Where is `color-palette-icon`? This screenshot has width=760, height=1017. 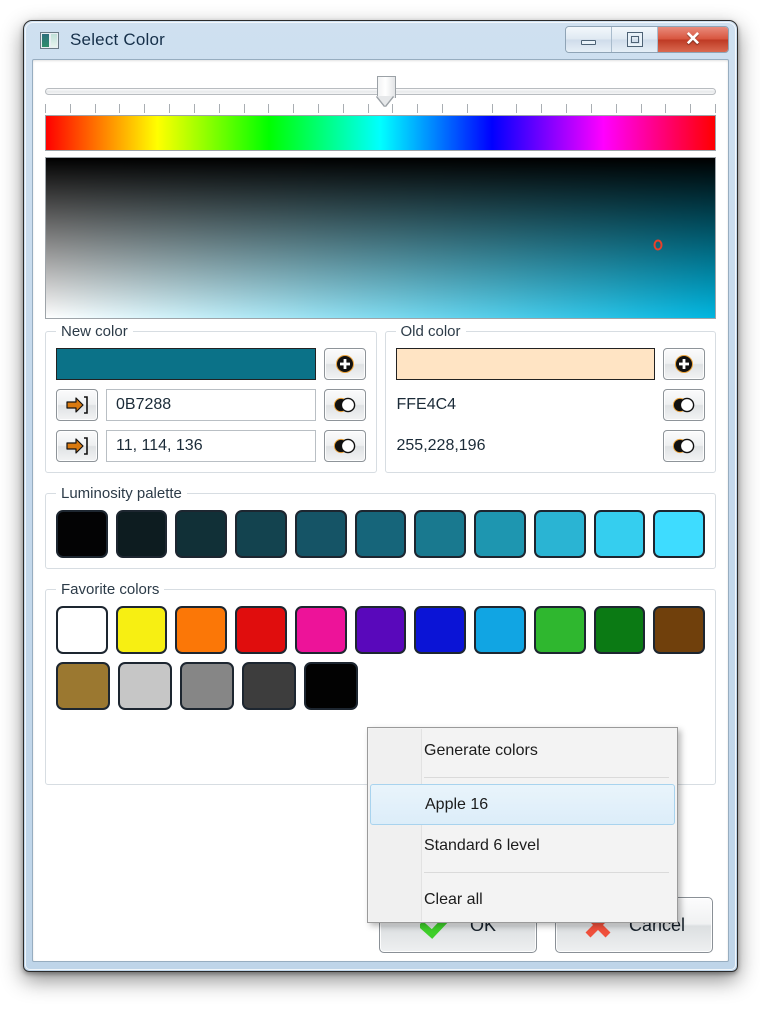 color-palette-icon is located at coordinates (49, 40).